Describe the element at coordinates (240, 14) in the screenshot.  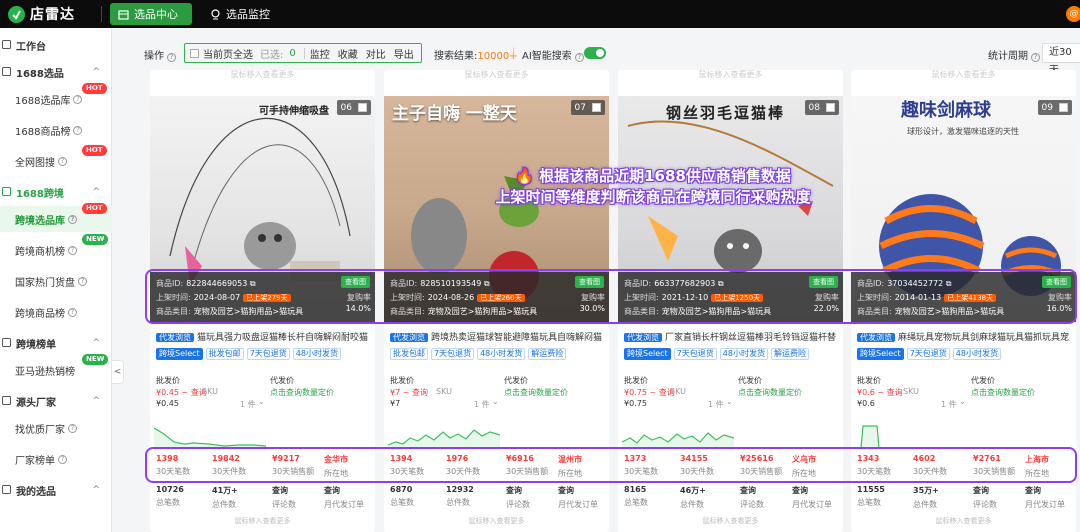
I see `tab-product-monitor: 选品监控` at that location.